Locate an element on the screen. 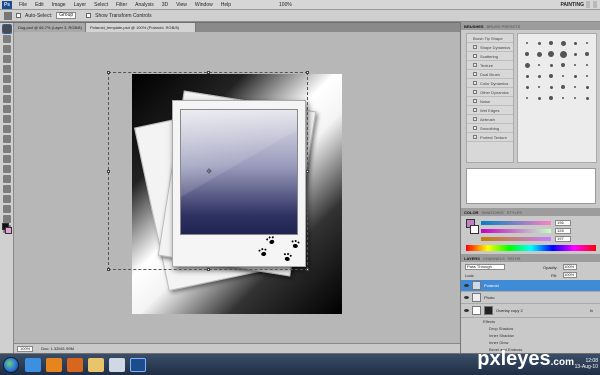 The width and height of the screenshot is (600, 375). fill-field: 100% is located at coordinates (570, 275).